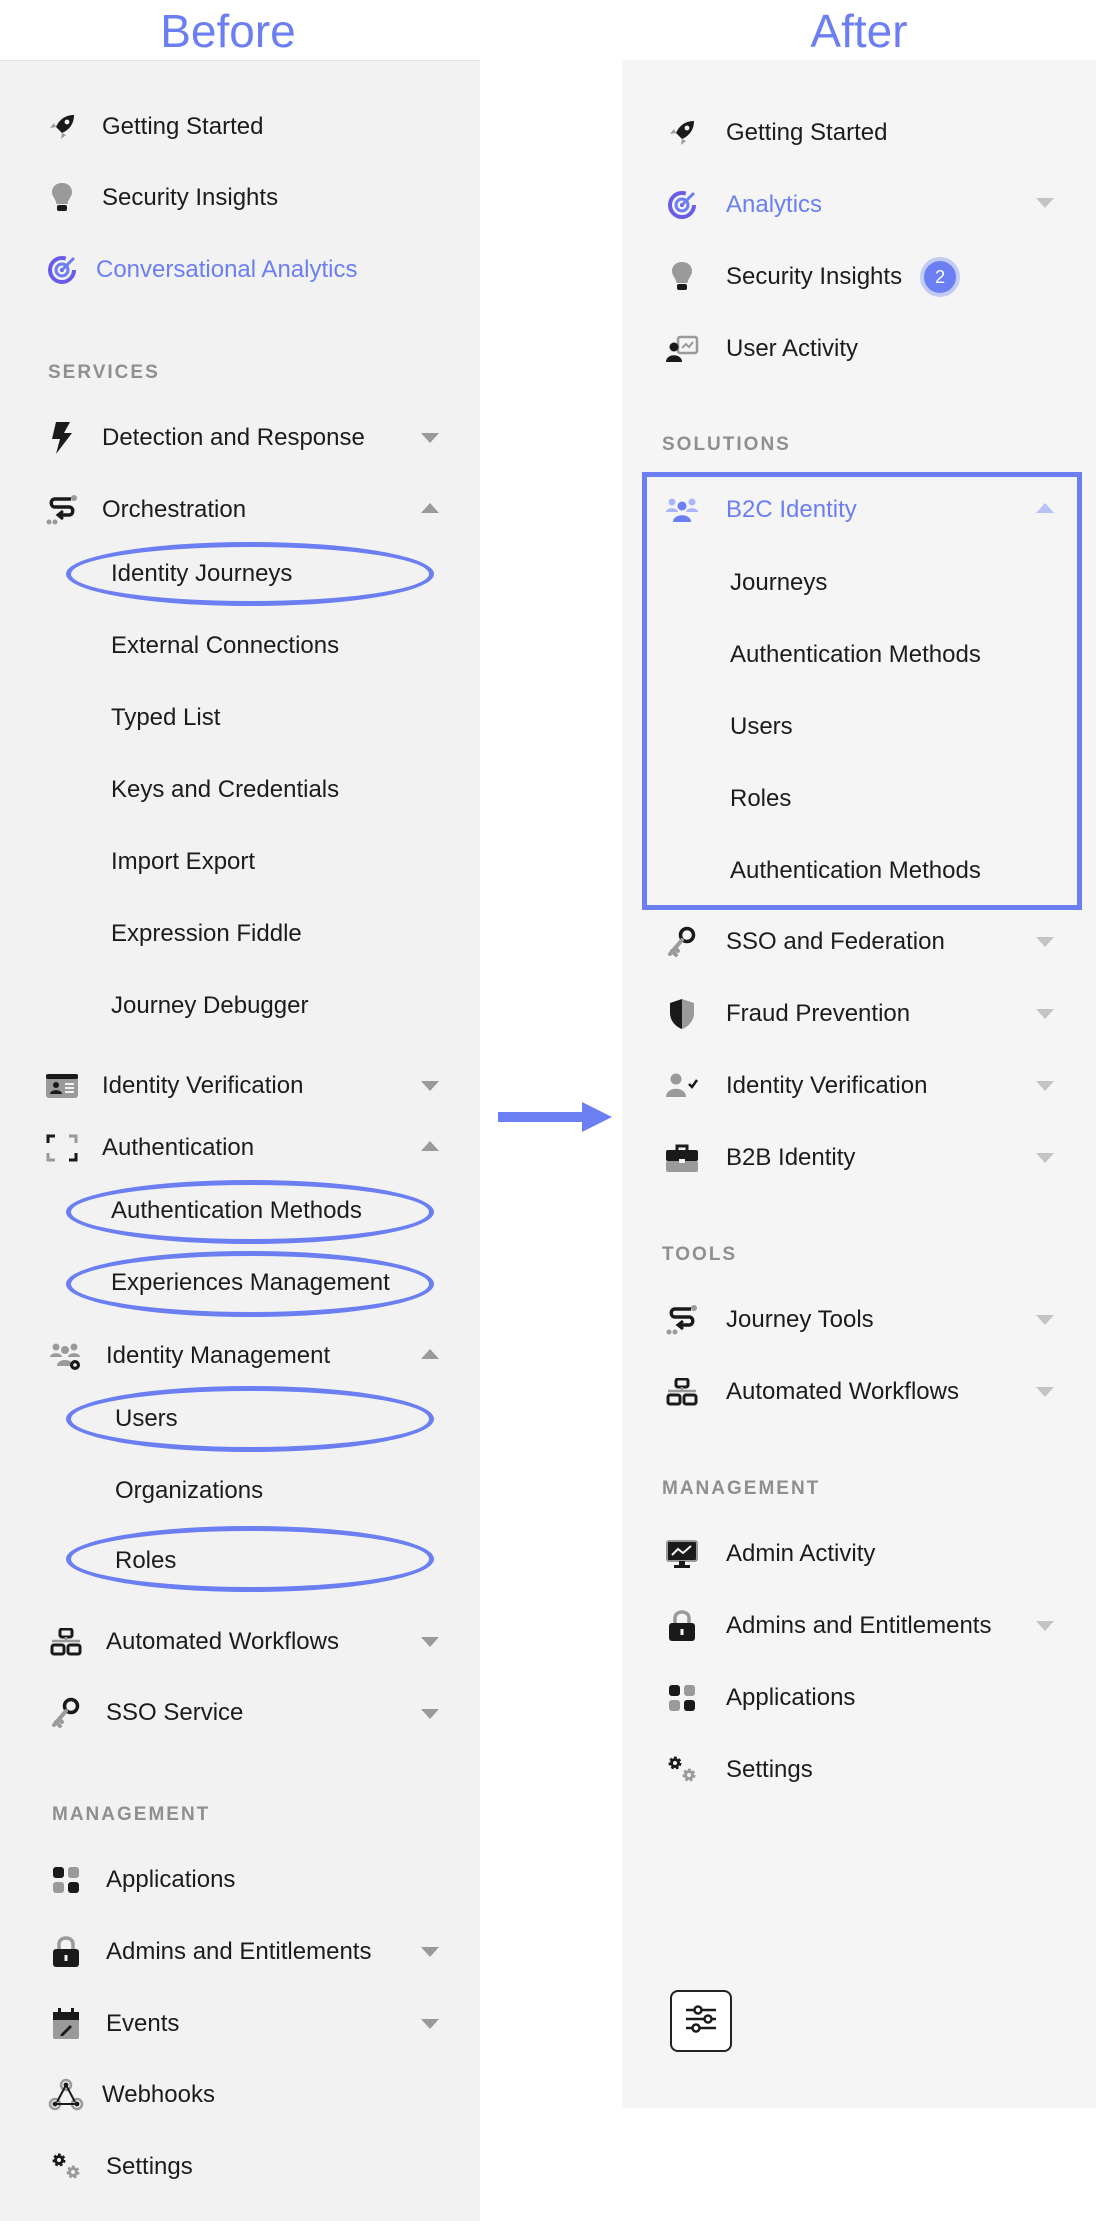  Describe the element at coordinates (203, 1085) in the screenshot. I see `nav-label: Identity Verification` at that location.